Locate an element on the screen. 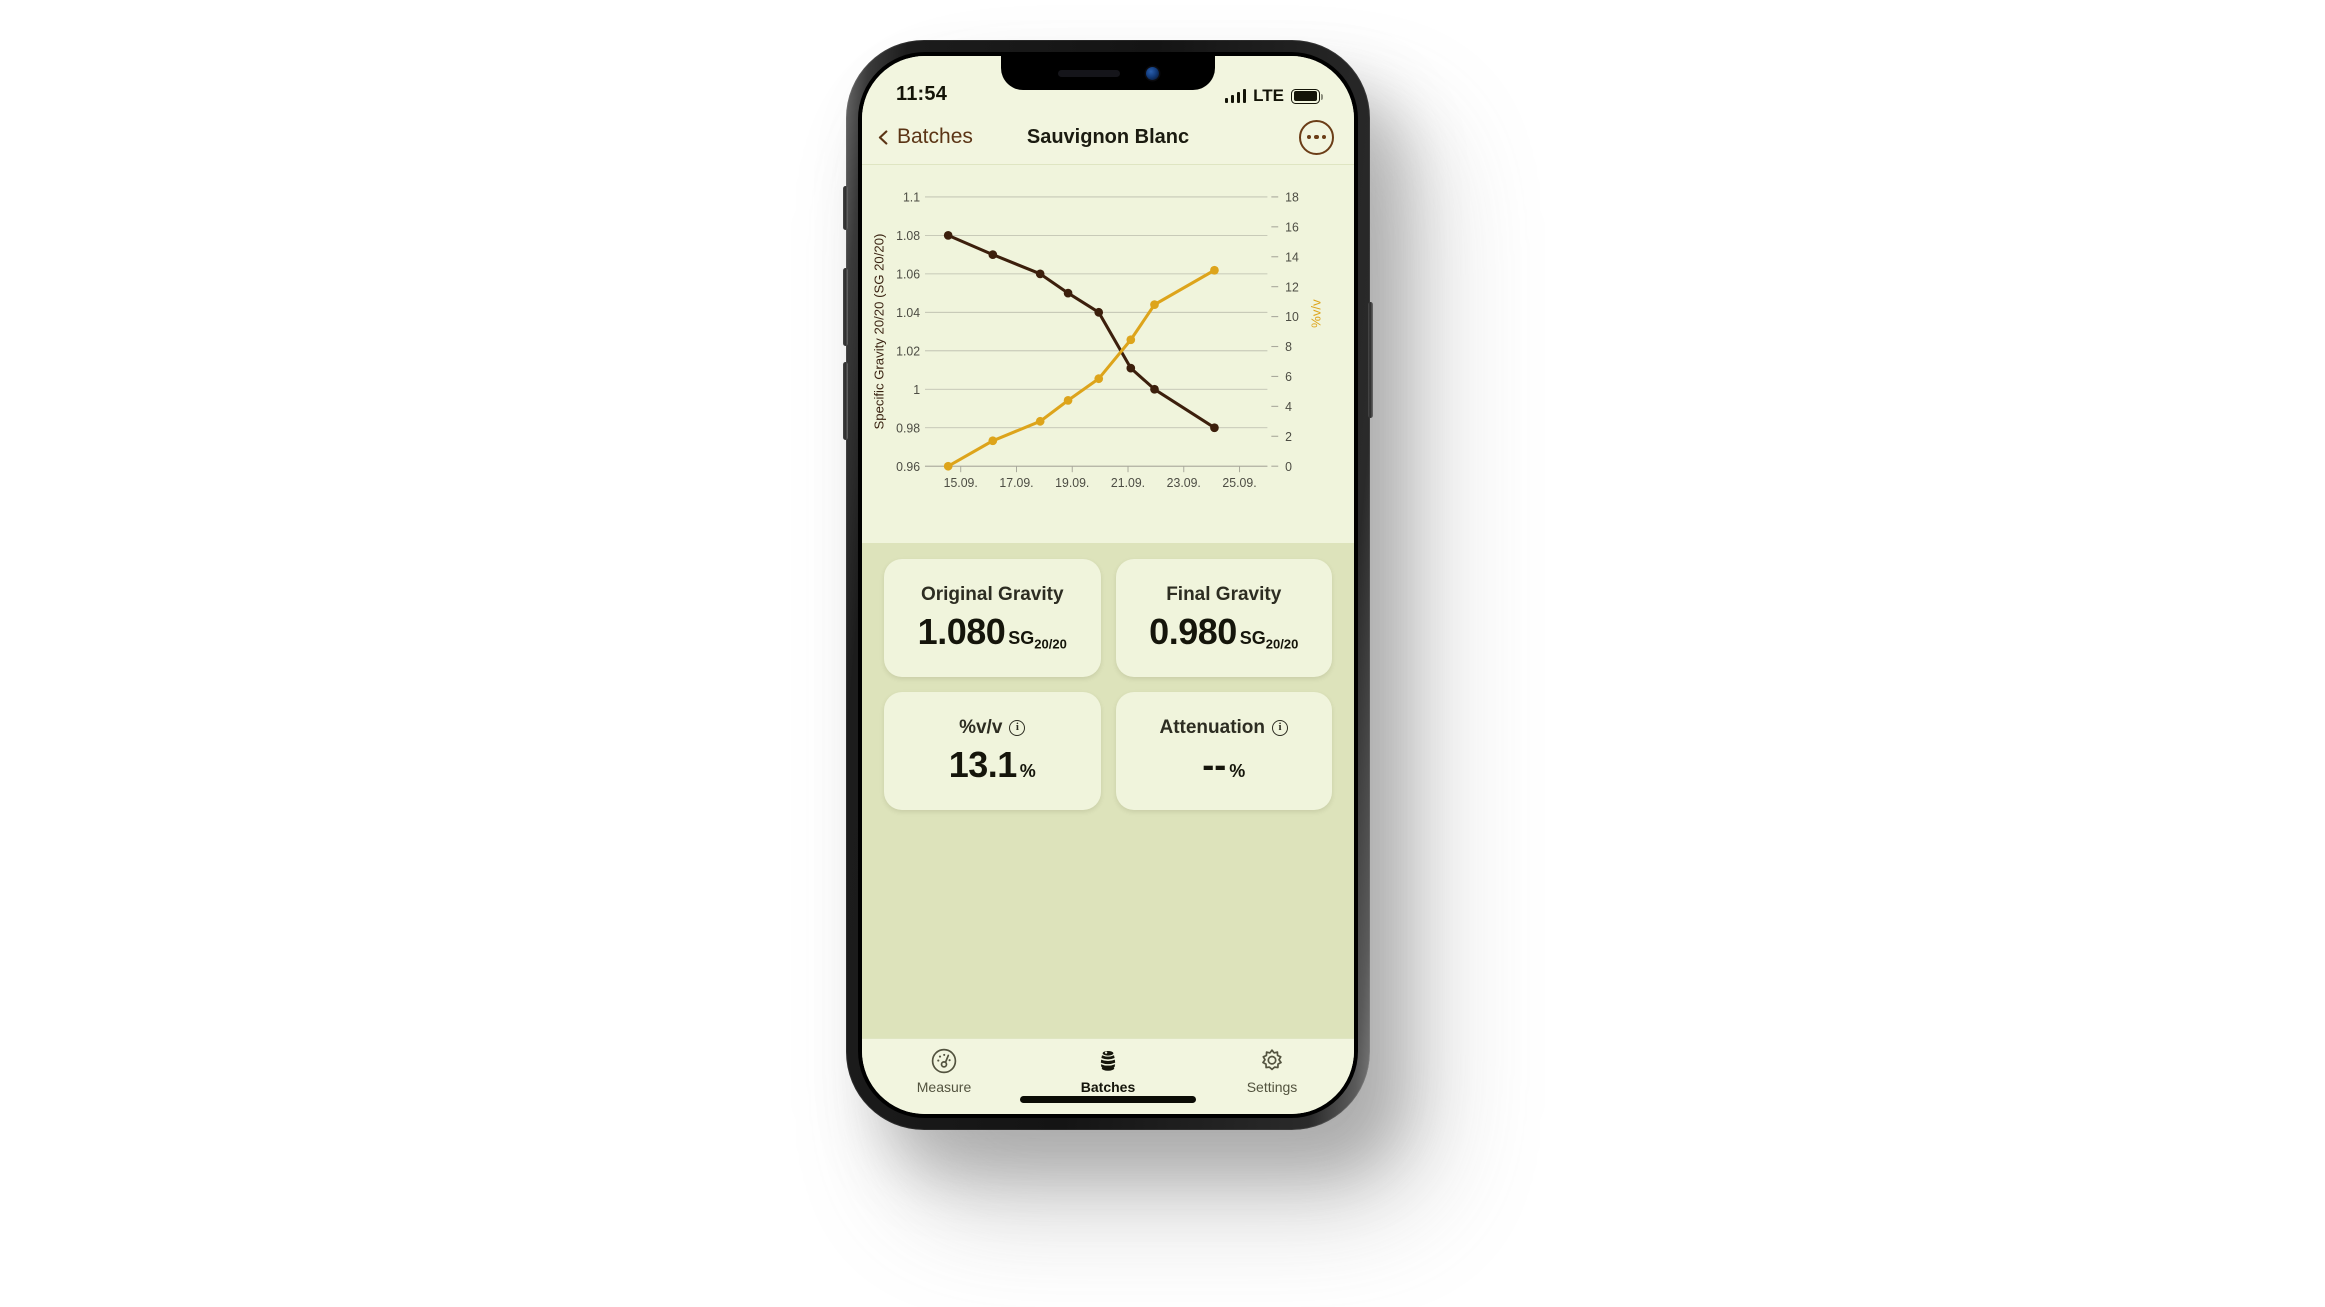 This screenshot has width=2325, height=1307. chart-x-axis-ticks: 15.09. 17.09. 19.09. 21.09. 23.09. 25.09. is located at coordinates (1100, 478).